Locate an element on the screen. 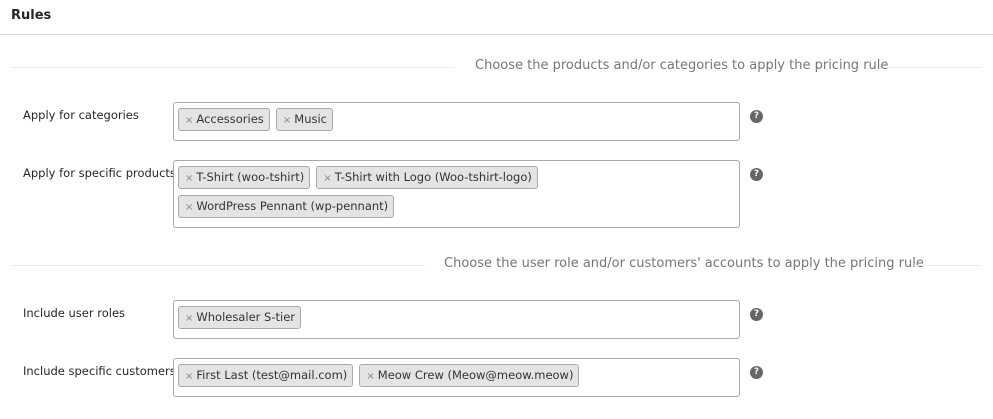 The image size is (993, 419). chip-label: First Last (test@mail.com) is located at coordinates (272, 375).